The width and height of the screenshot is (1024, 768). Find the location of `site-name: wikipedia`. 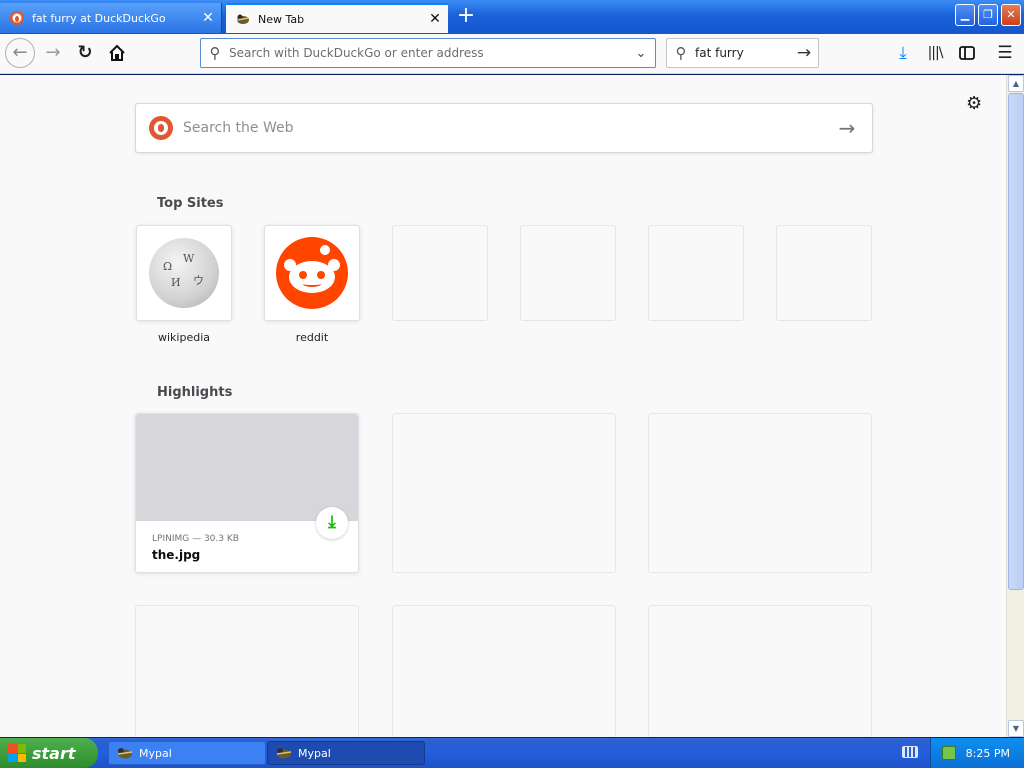

site-name: wikipedia is located at coordinates (183, 337).